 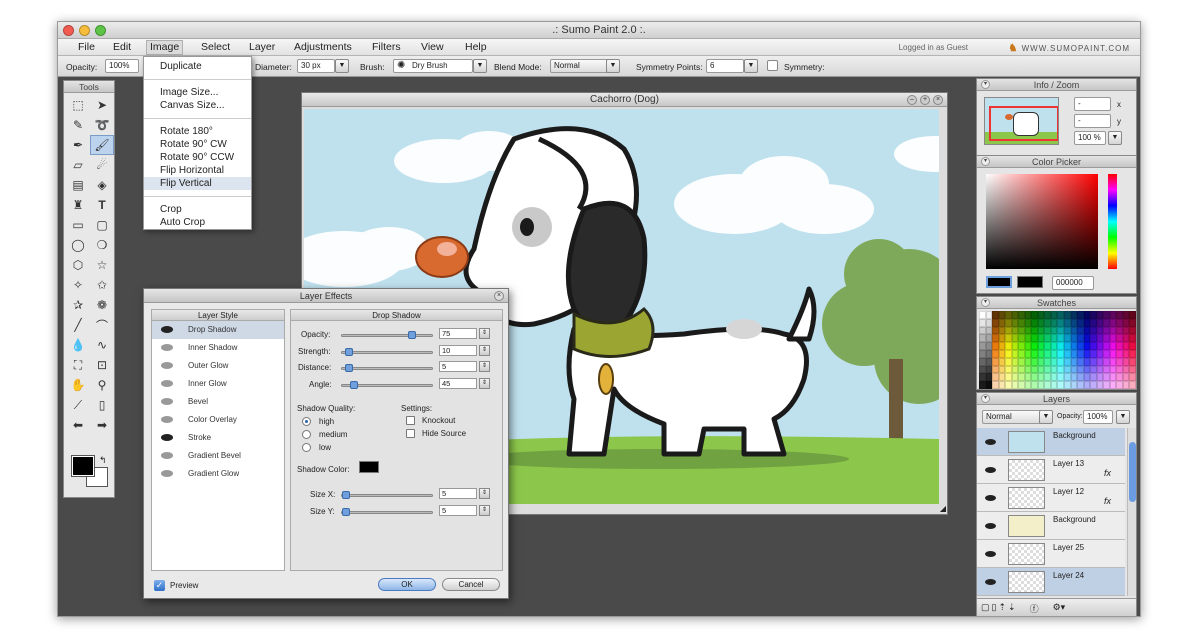 What do you see at coordinates (458, 333) in the screenshot?
I see `opacity-value: 75` at bounding box center [458, 333].